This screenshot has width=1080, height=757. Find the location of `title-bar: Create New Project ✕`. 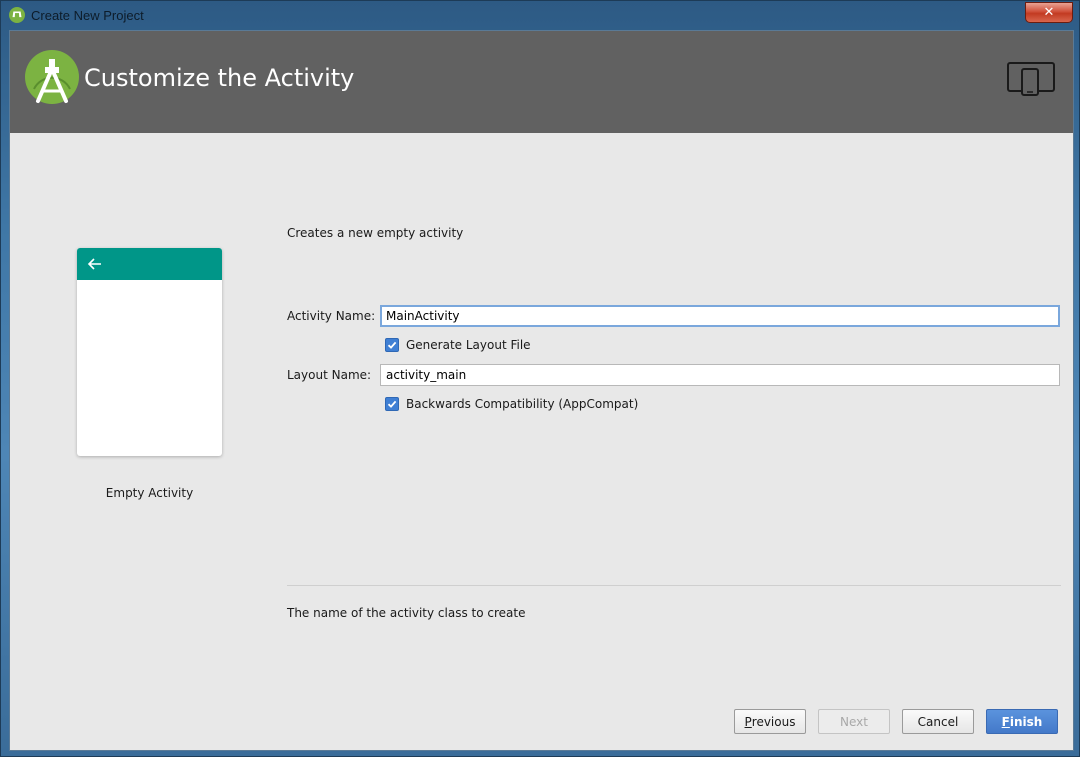

title-bar: Create New Project ✕ is located at coordinates (540, 15).